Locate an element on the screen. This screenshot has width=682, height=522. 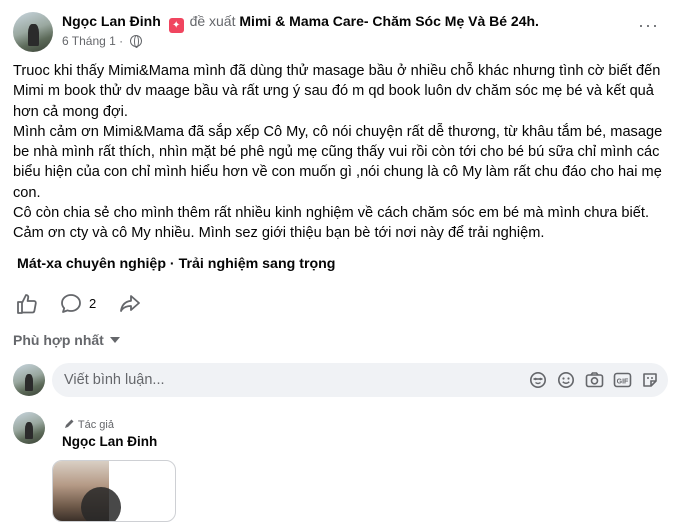
reply-author-avatar is located at coordinates (29, 428).